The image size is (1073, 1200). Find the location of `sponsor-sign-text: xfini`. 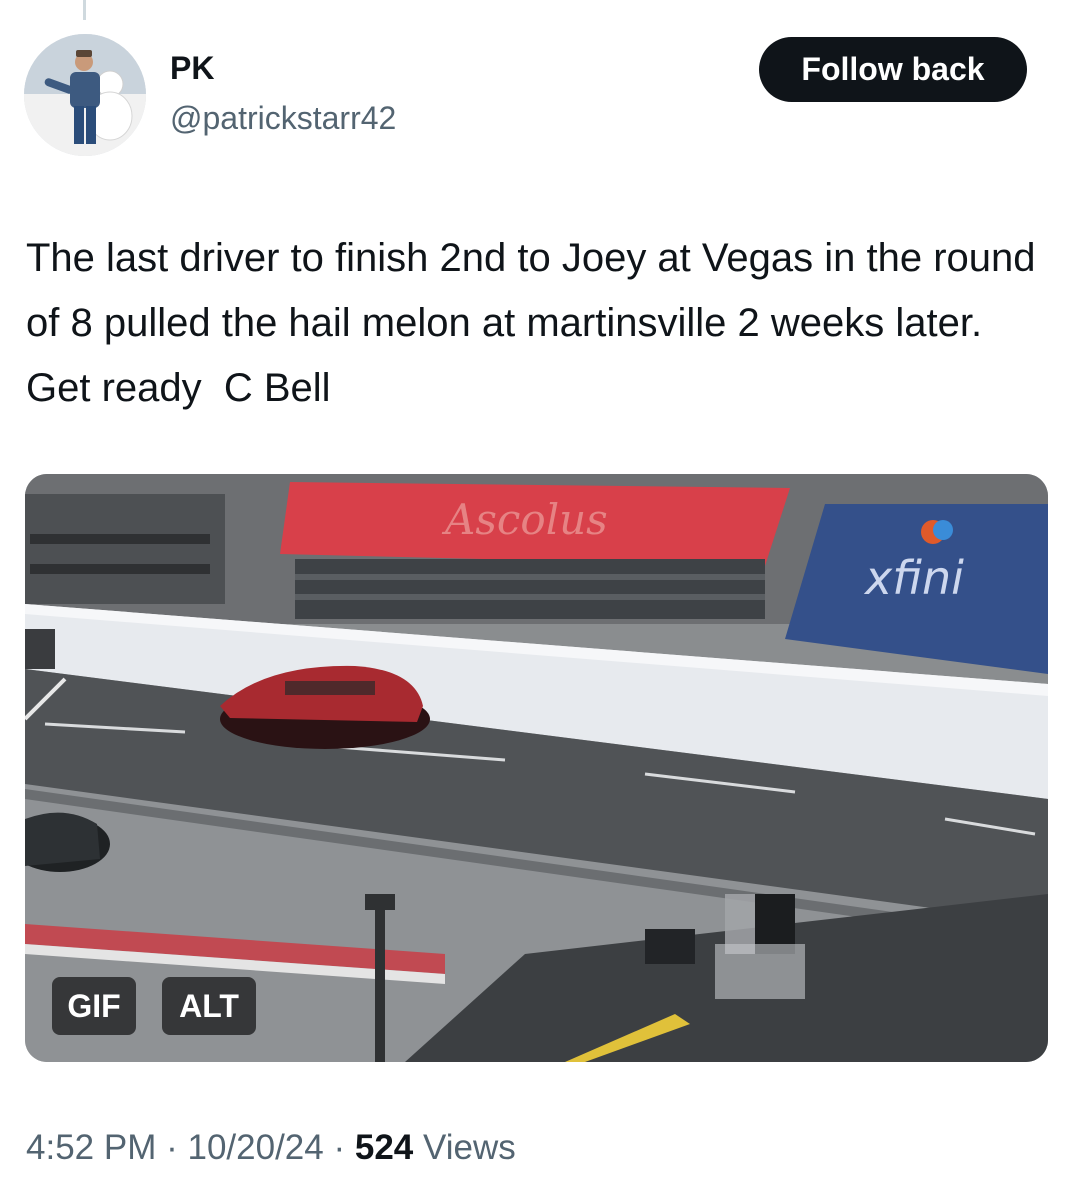

sponsor-sign-text: xfini is located at coordinates (913, 578).